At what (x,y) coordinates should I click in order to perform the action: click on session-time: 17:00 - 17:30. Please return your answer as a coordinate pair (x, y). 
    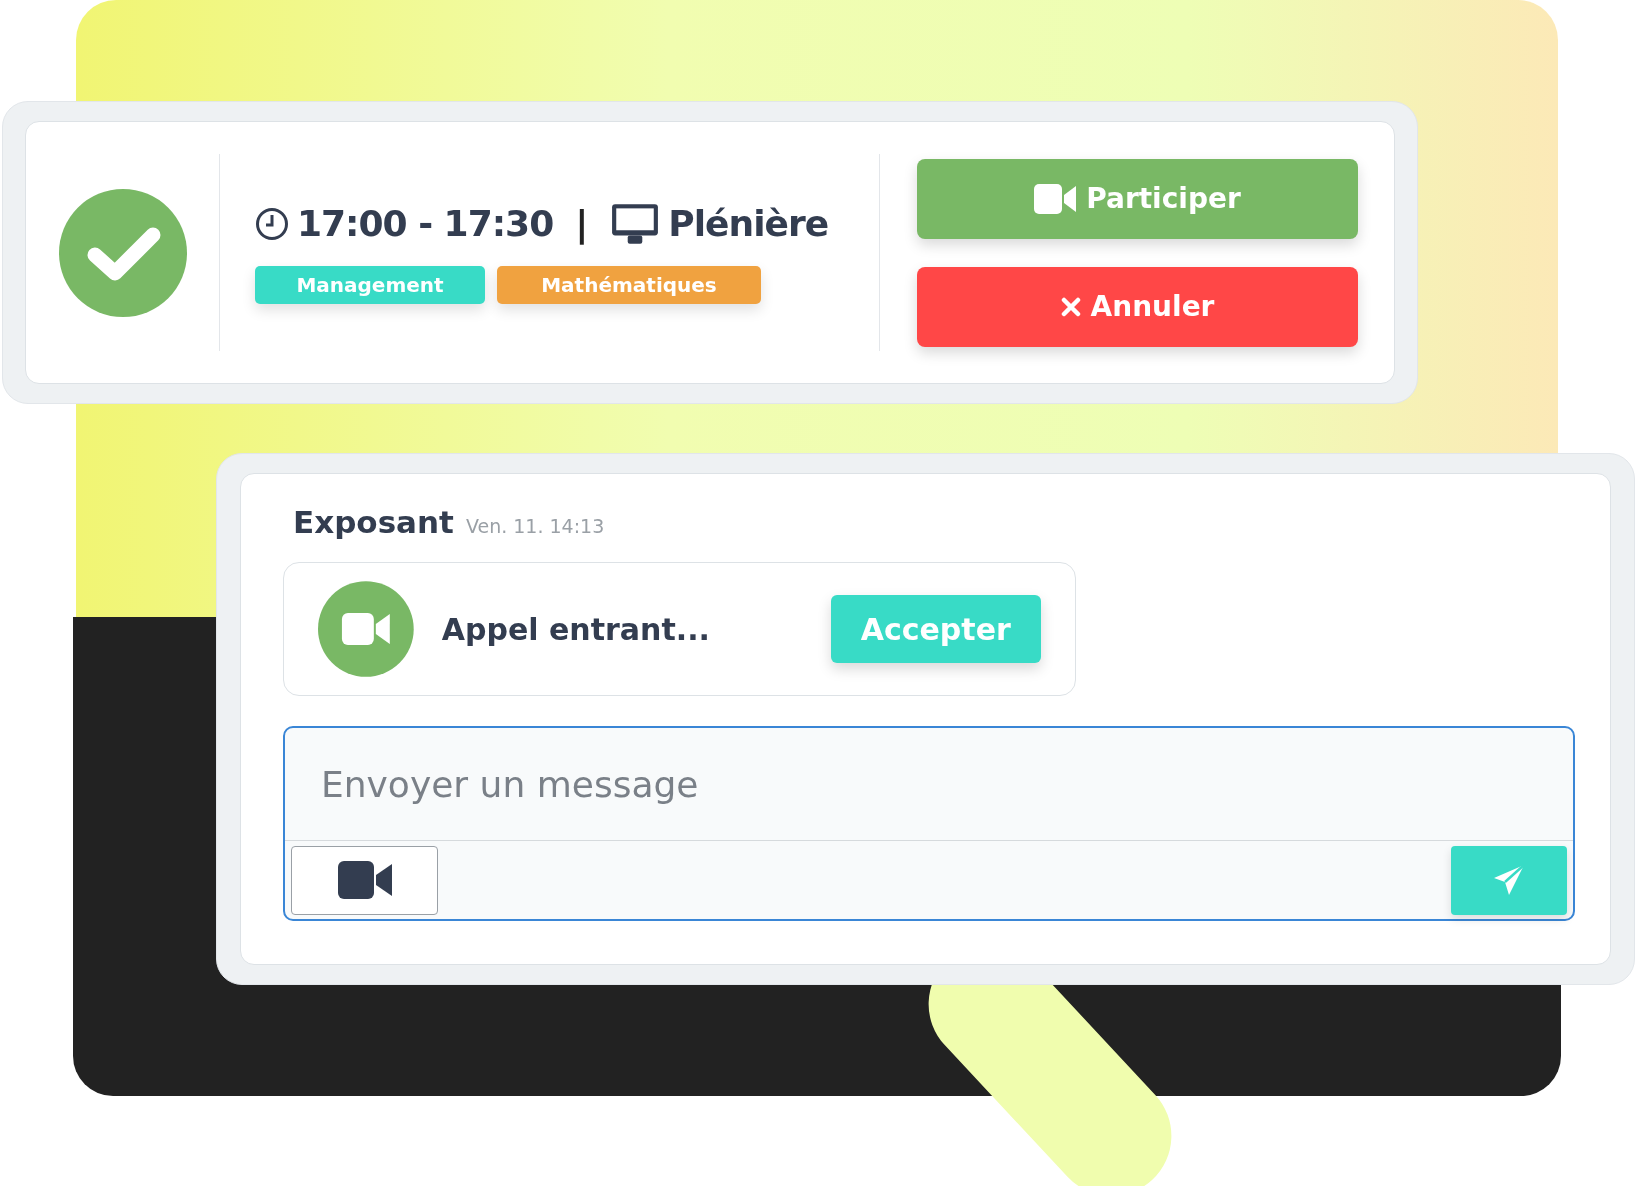
    Looking at the image, I should click on (425, 223).